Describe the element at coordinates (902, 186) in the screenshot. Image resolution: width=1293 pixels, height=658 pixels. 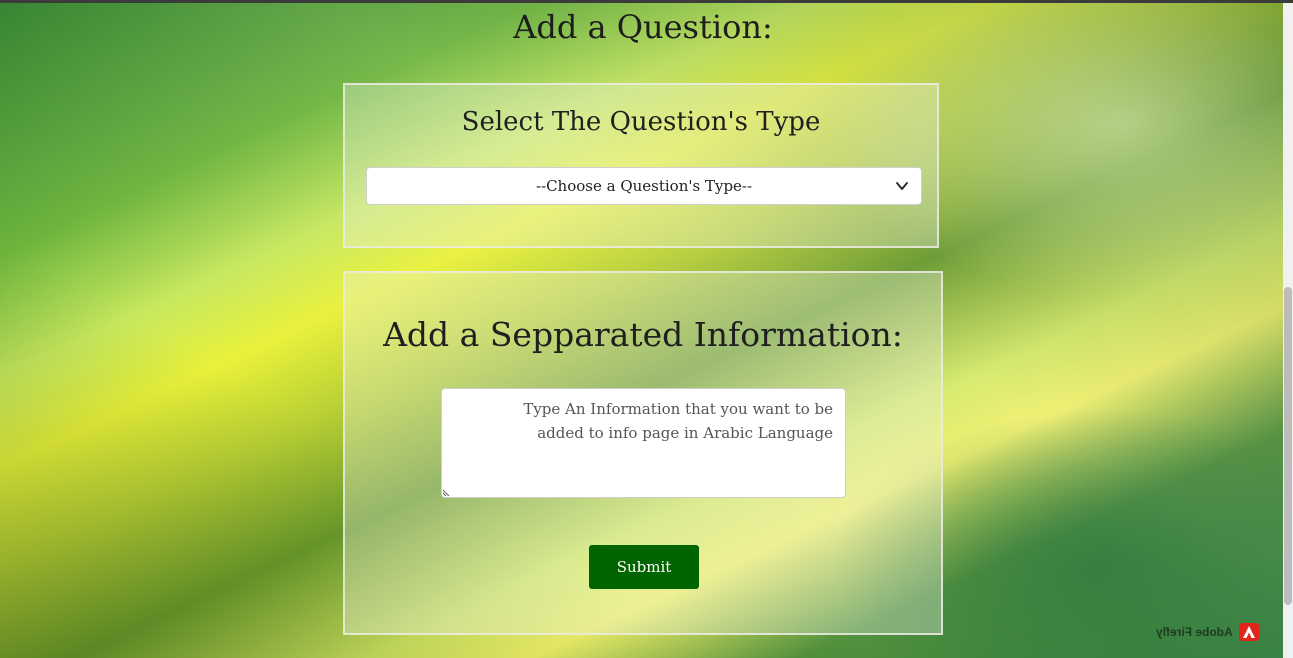
I see `chevron-down-icon` at that location.